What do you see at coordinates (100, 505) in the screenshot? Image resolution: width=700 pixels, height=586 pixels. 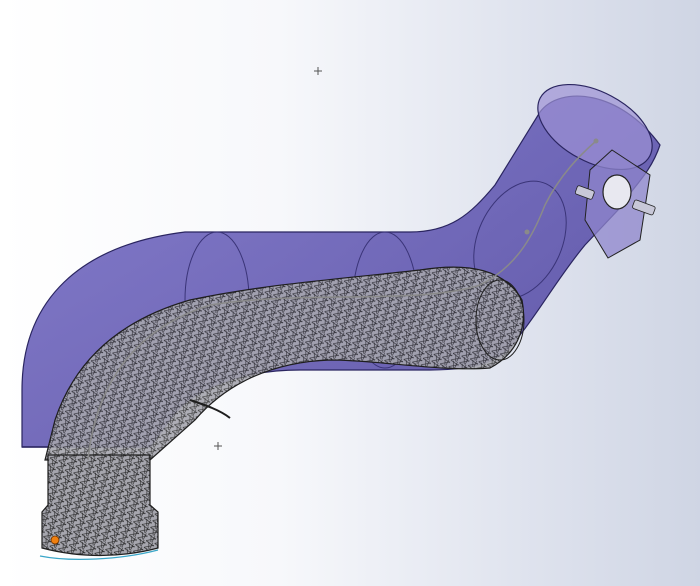 I see `mesh-hose-collar` at bounding box center [100, 505].